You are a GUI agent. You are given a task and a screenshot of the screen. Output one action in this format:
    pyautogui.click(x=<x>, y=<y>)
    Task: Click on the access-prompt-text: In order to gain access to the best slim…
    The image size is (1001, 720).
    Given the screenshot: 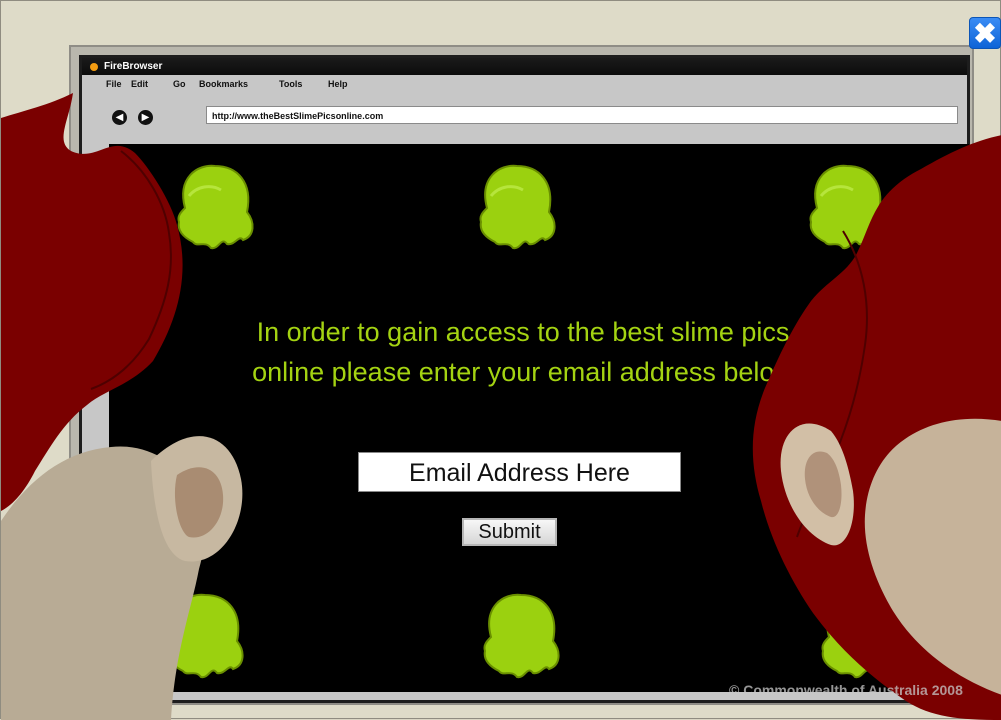 What is the action you would take?
    pyautogui.click(x=523, y=352)
    